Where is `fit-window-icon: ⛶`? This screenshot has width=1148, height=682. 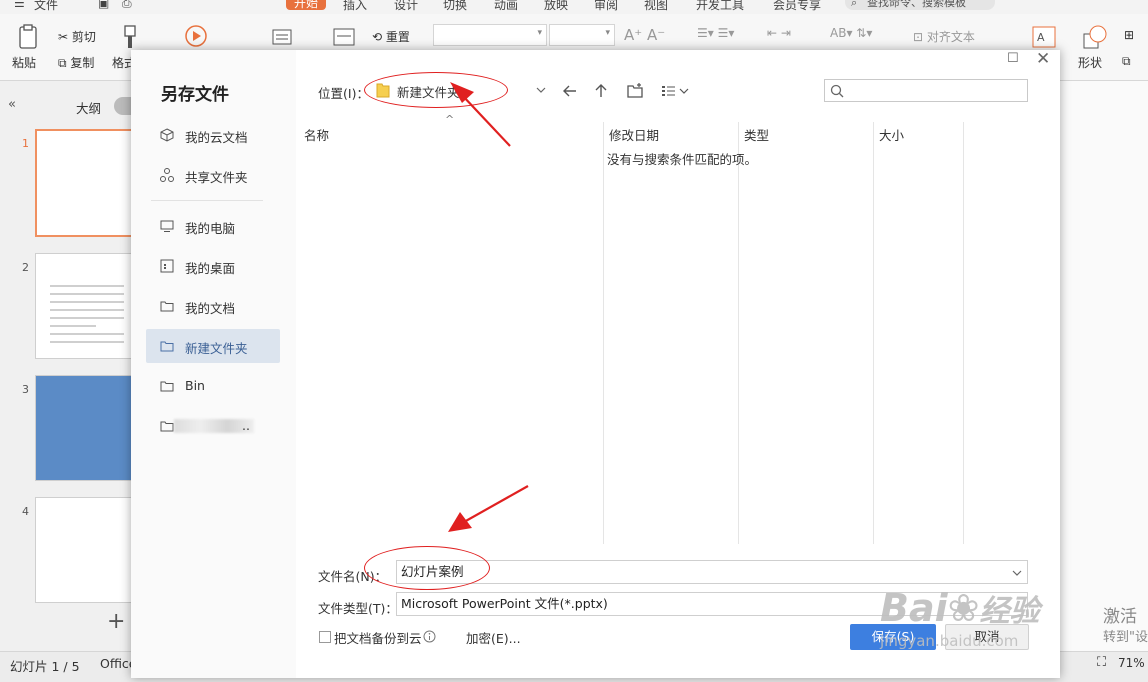
fit-window-icon: ⛶ is located at coordinates (1101, 662).